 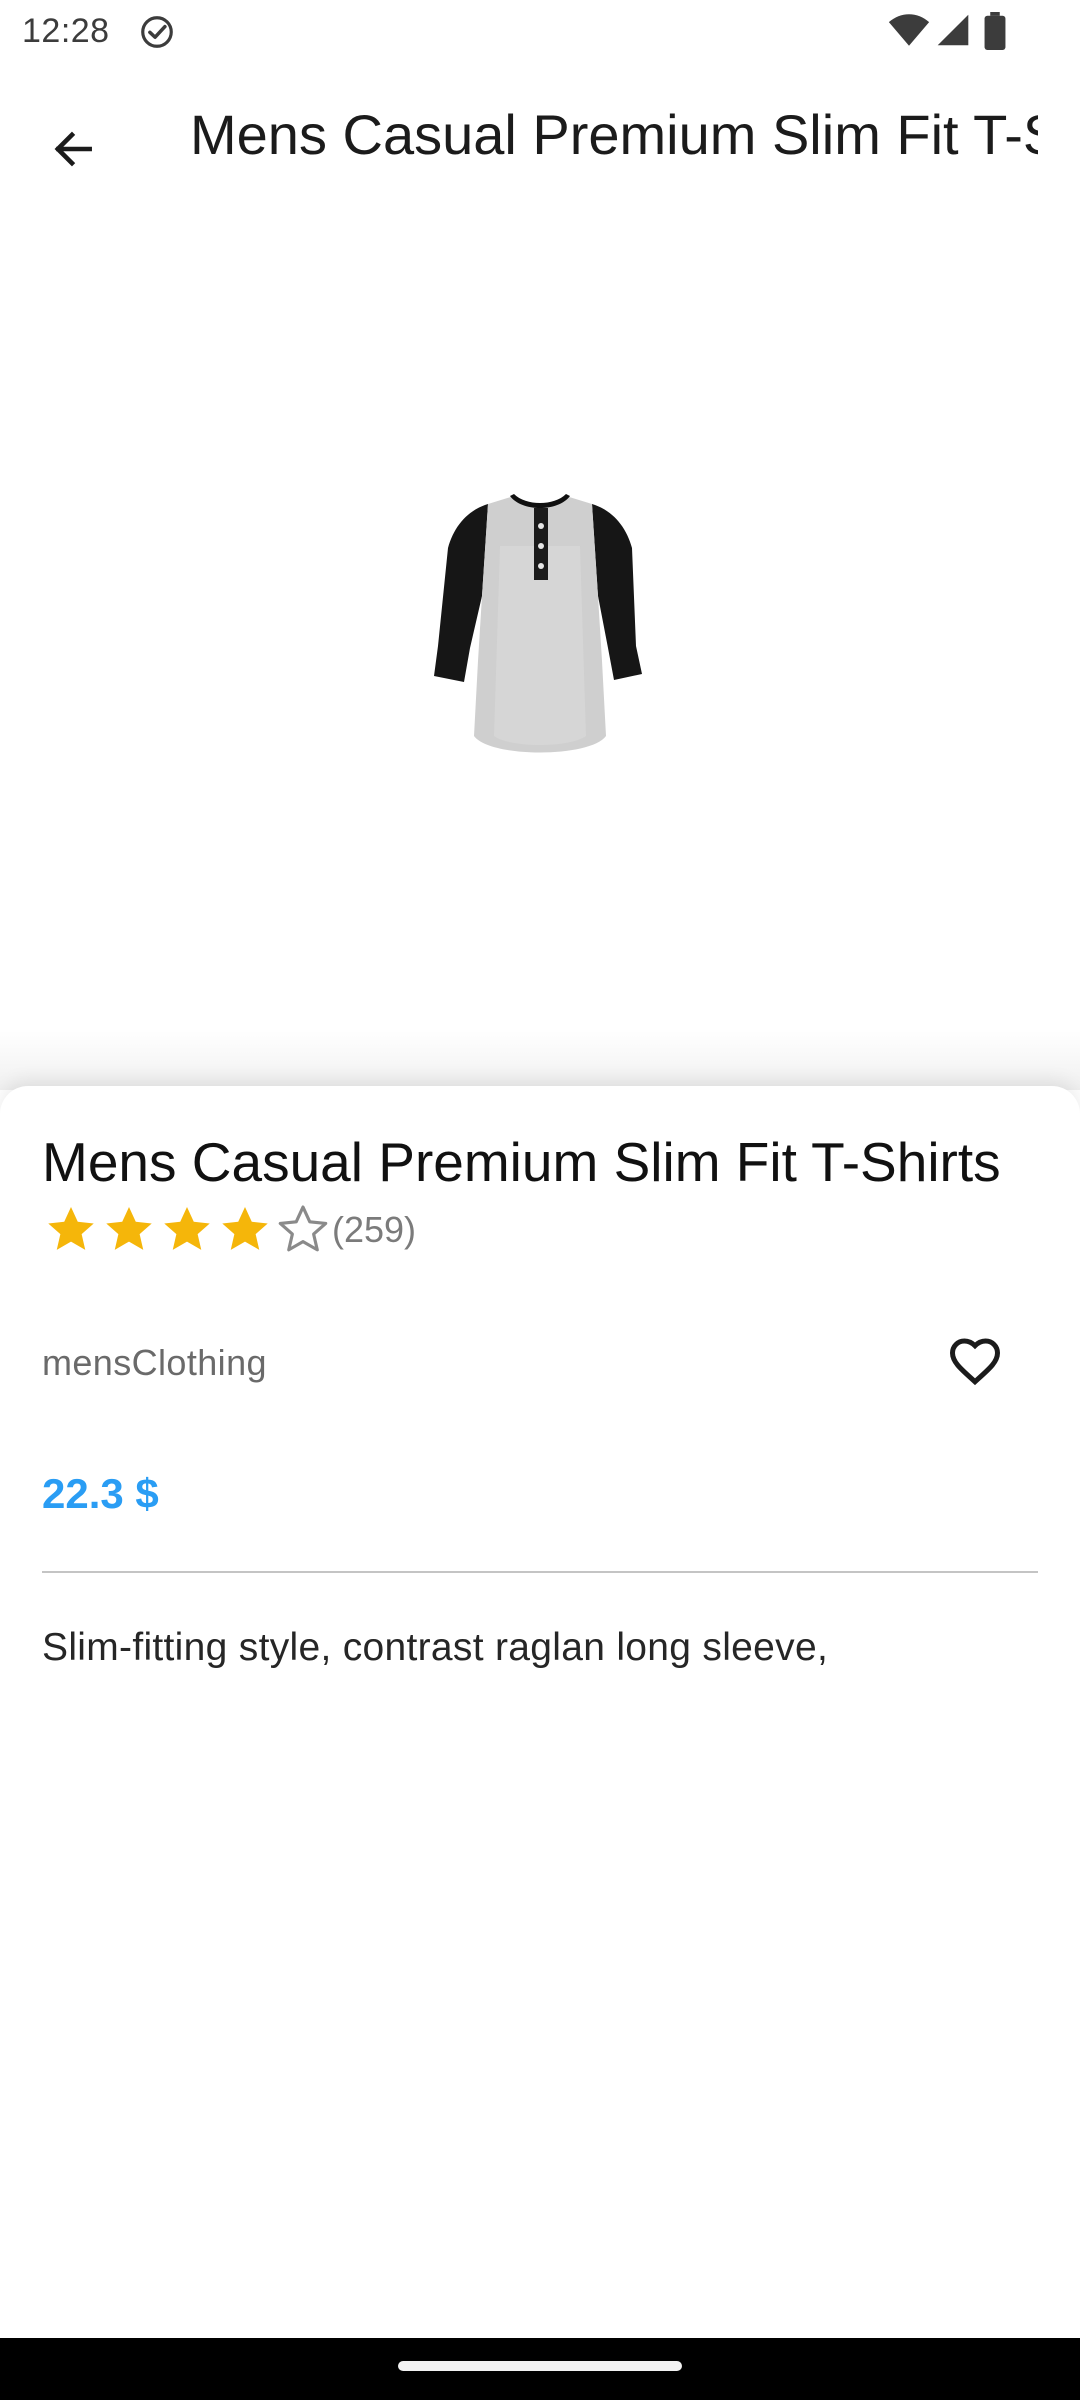 I want to click on favorite-button, so click(x=975, y=1361).